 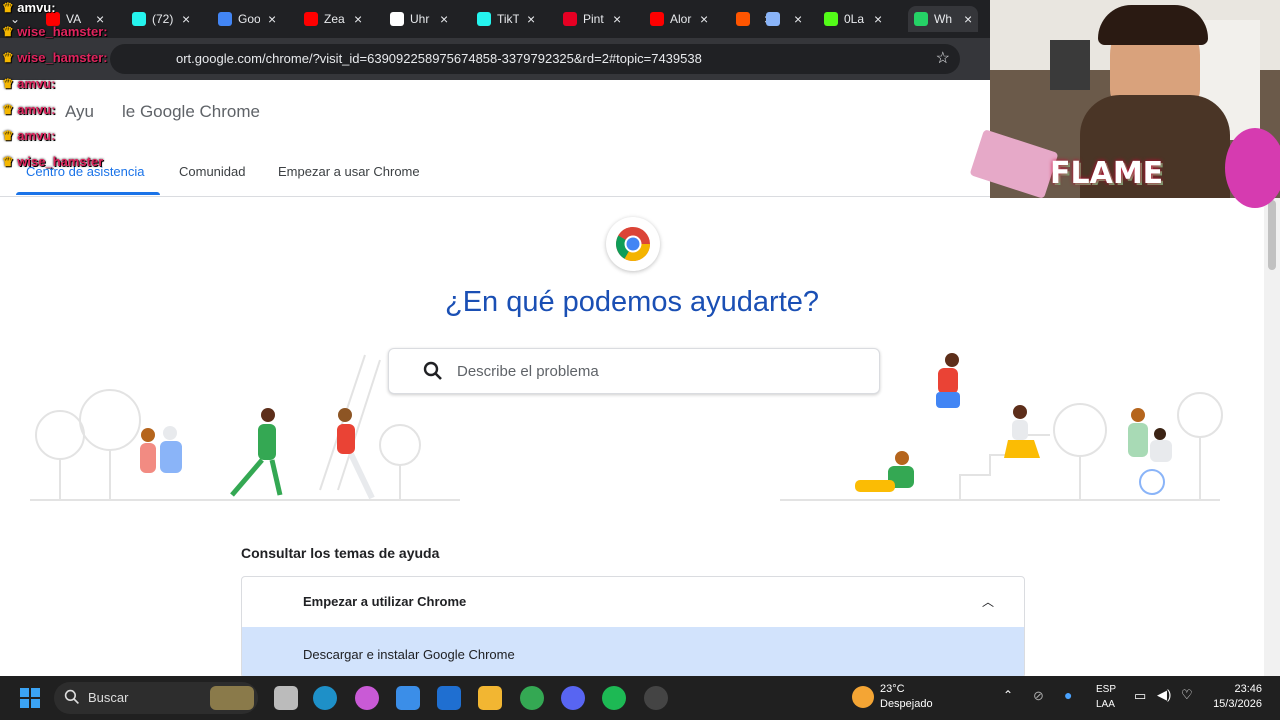 I want to click on edge-icon, so click(x=325, y=698).